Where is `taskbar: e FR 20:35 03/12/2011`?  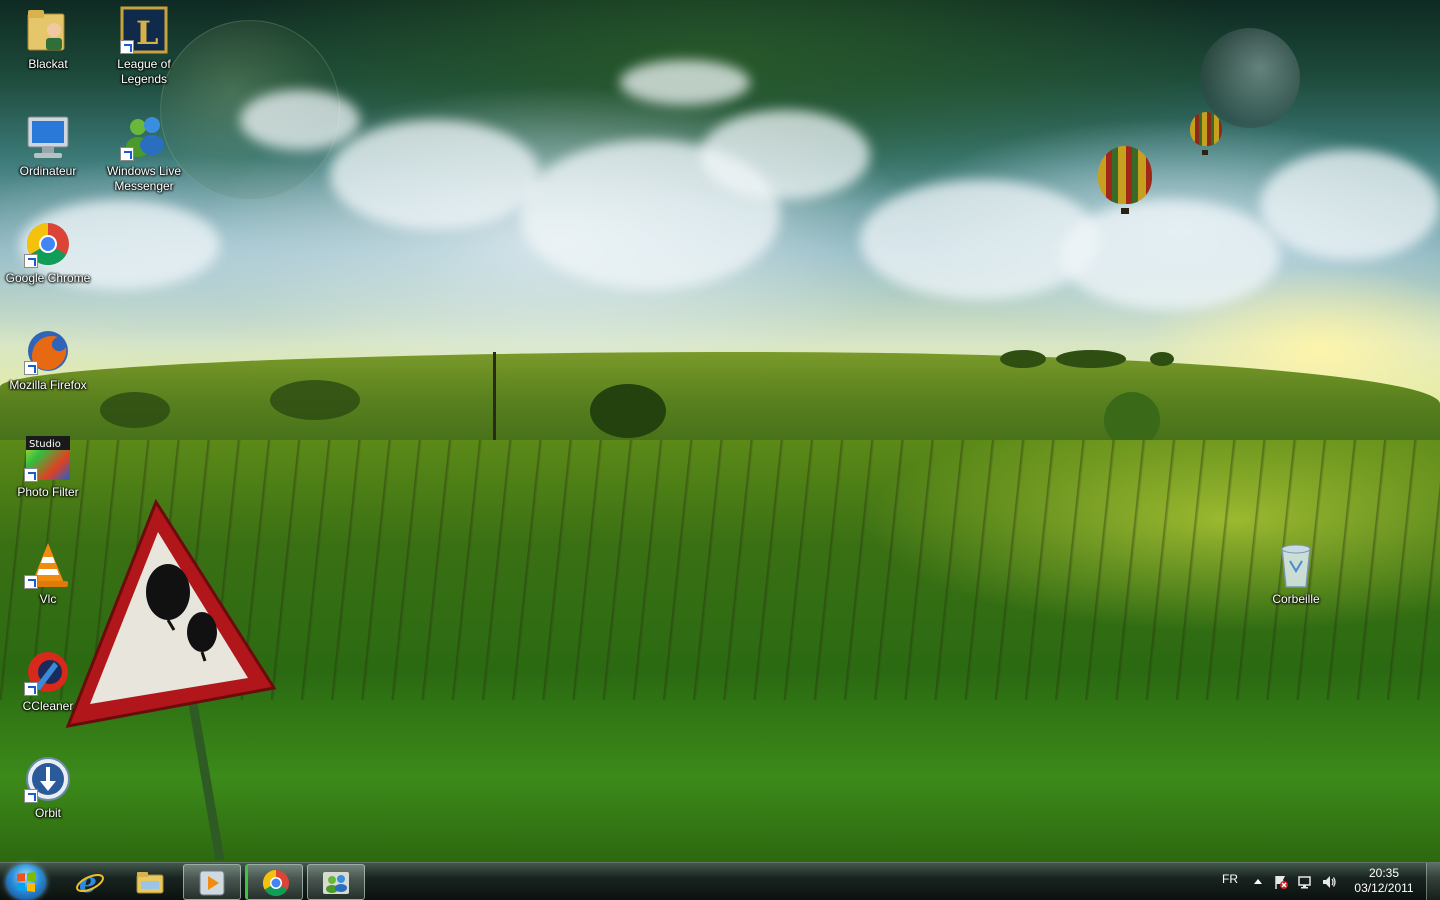 taskbar: e FR 20:35 03/12/2011 is located at coordinates (720, 881).